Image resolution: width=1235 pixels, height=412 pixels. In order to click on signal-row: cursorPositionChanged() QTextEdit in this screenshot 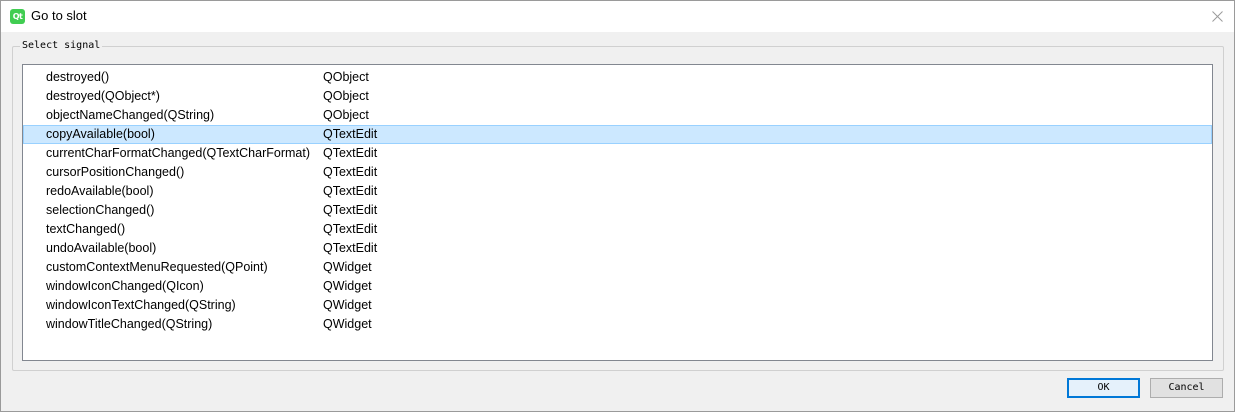, I will do `click(617, 172)`.